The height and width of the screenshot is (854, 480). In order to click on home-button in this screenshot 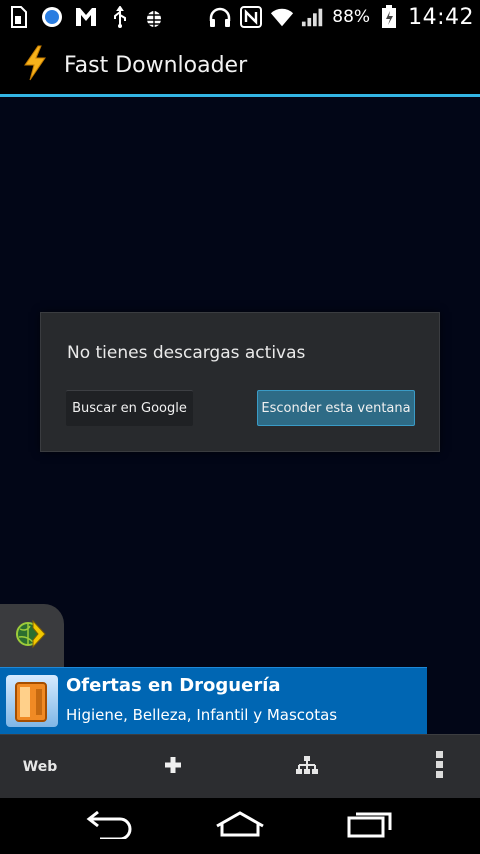, I will do `click(240, 826)`.